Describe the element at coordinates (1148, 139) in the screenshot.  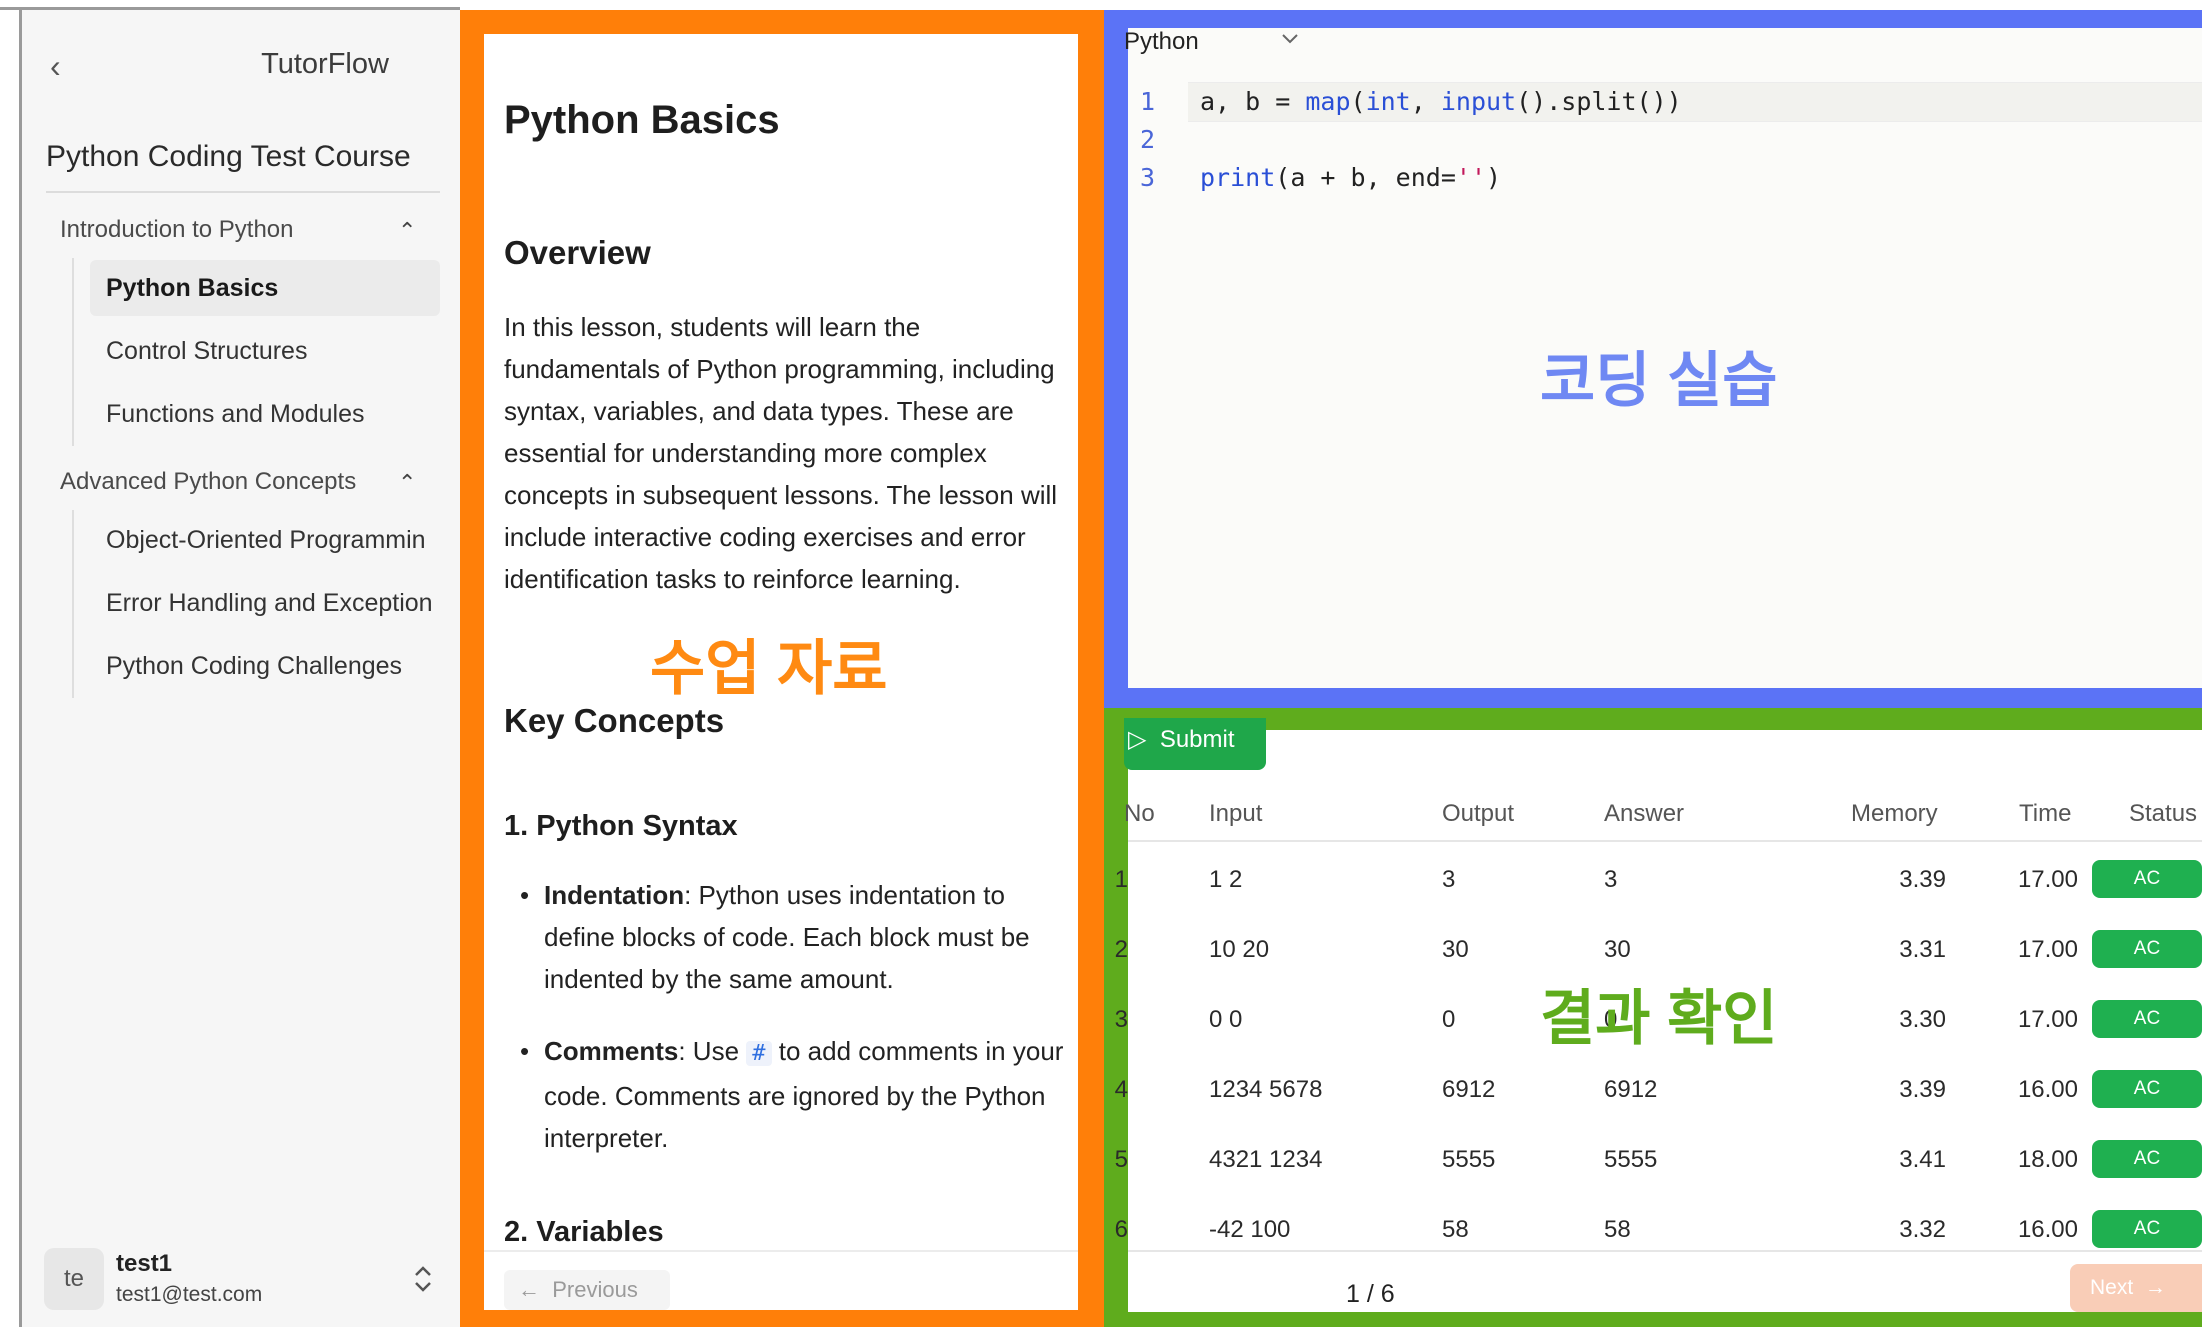
I see `line-number: 2` at that location.